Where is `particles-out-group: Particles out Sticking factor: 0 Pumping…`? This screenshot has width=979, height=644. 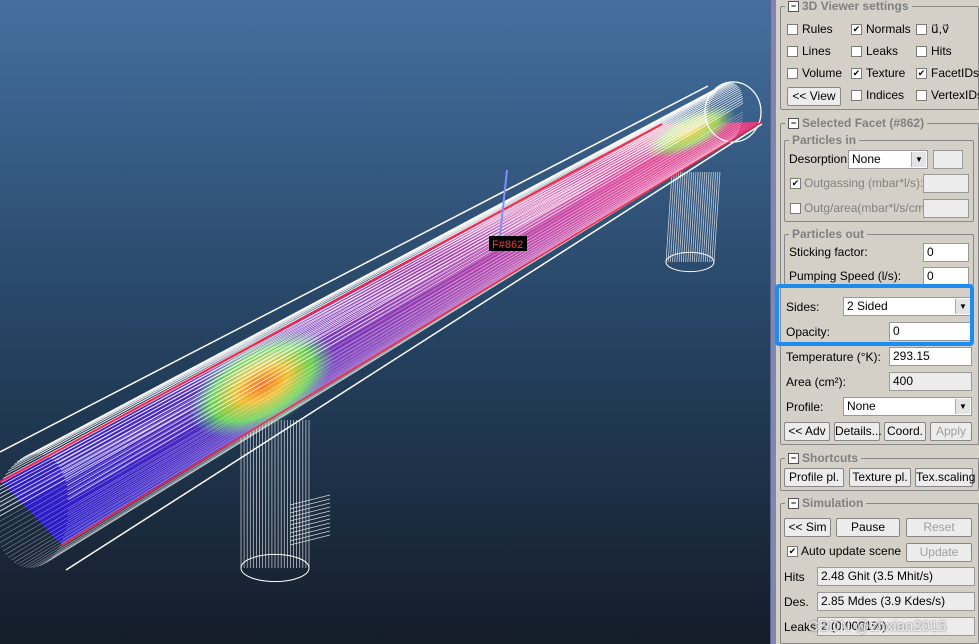 particles-out-group: Particles out Sticking factor: 0 Pumping… is located at coordinates (879, 256).